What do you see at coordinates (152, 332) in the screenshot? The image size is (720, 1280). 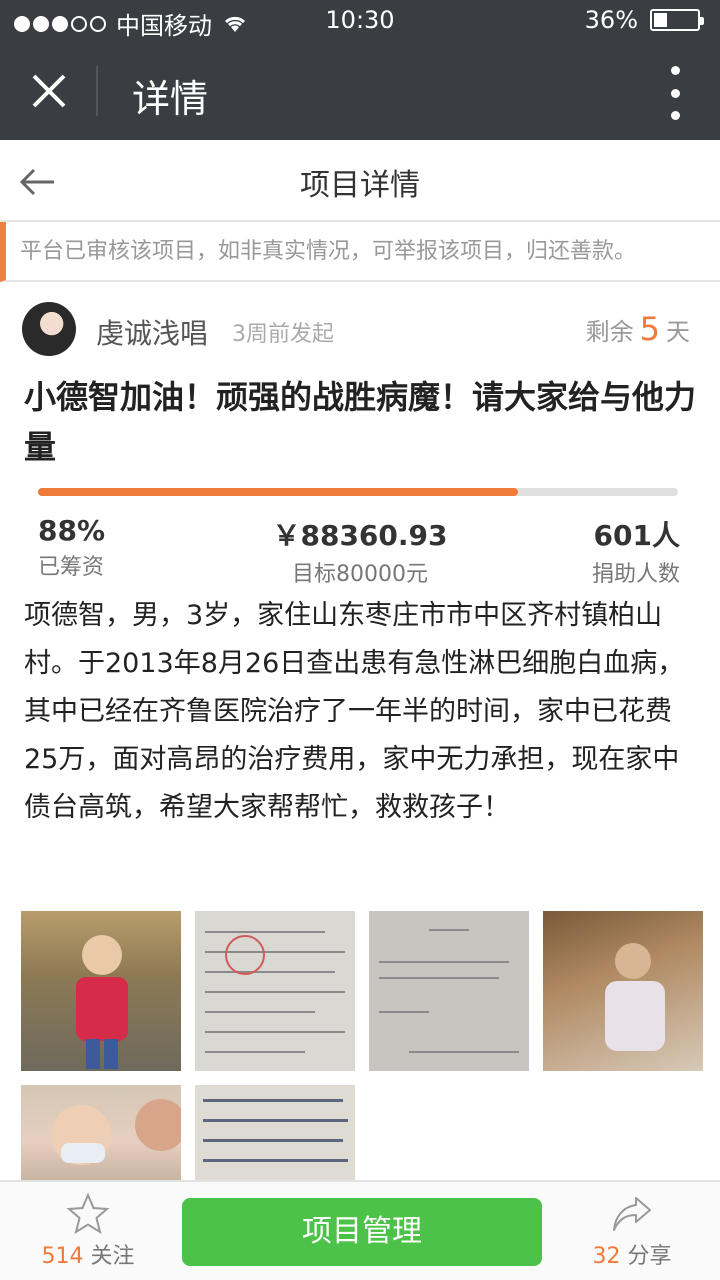 I see `author-name: 虔诚浅唱` at bounding box center [152, 332].